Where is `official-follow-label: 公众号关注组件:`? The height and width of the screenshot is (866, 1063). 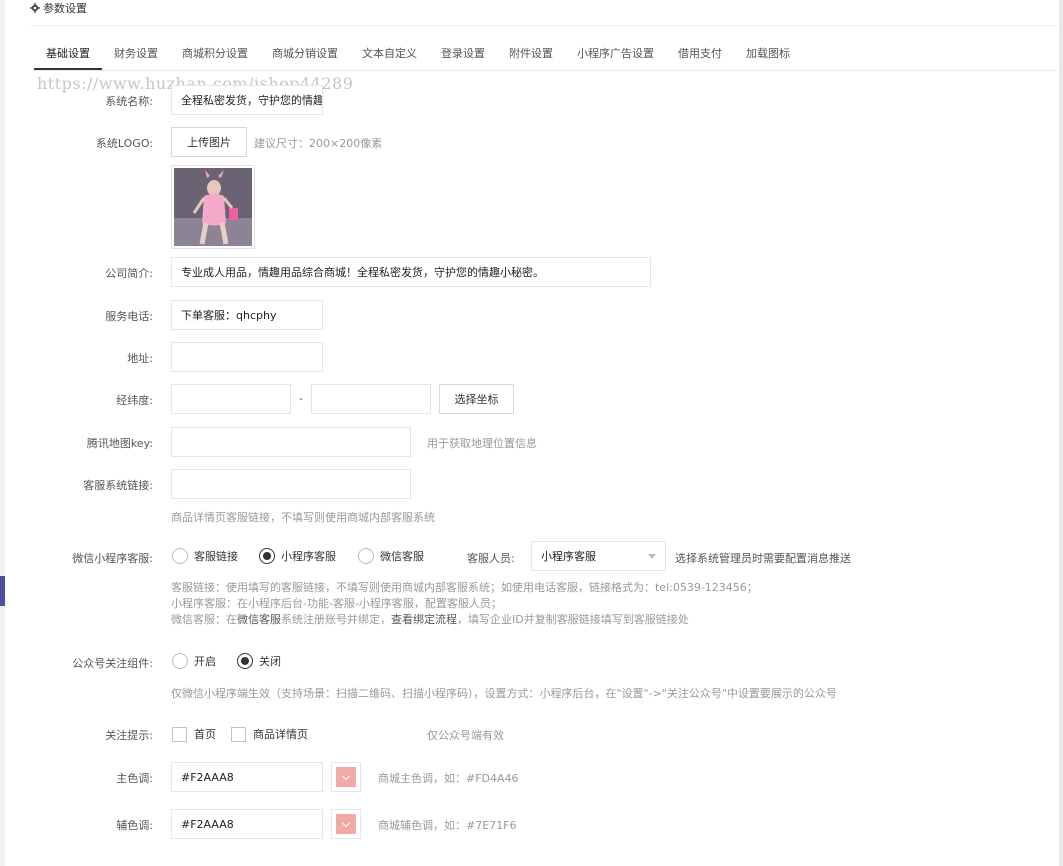 official-follow-label: 公众号关注组件: is located at coordinates (112, 663).